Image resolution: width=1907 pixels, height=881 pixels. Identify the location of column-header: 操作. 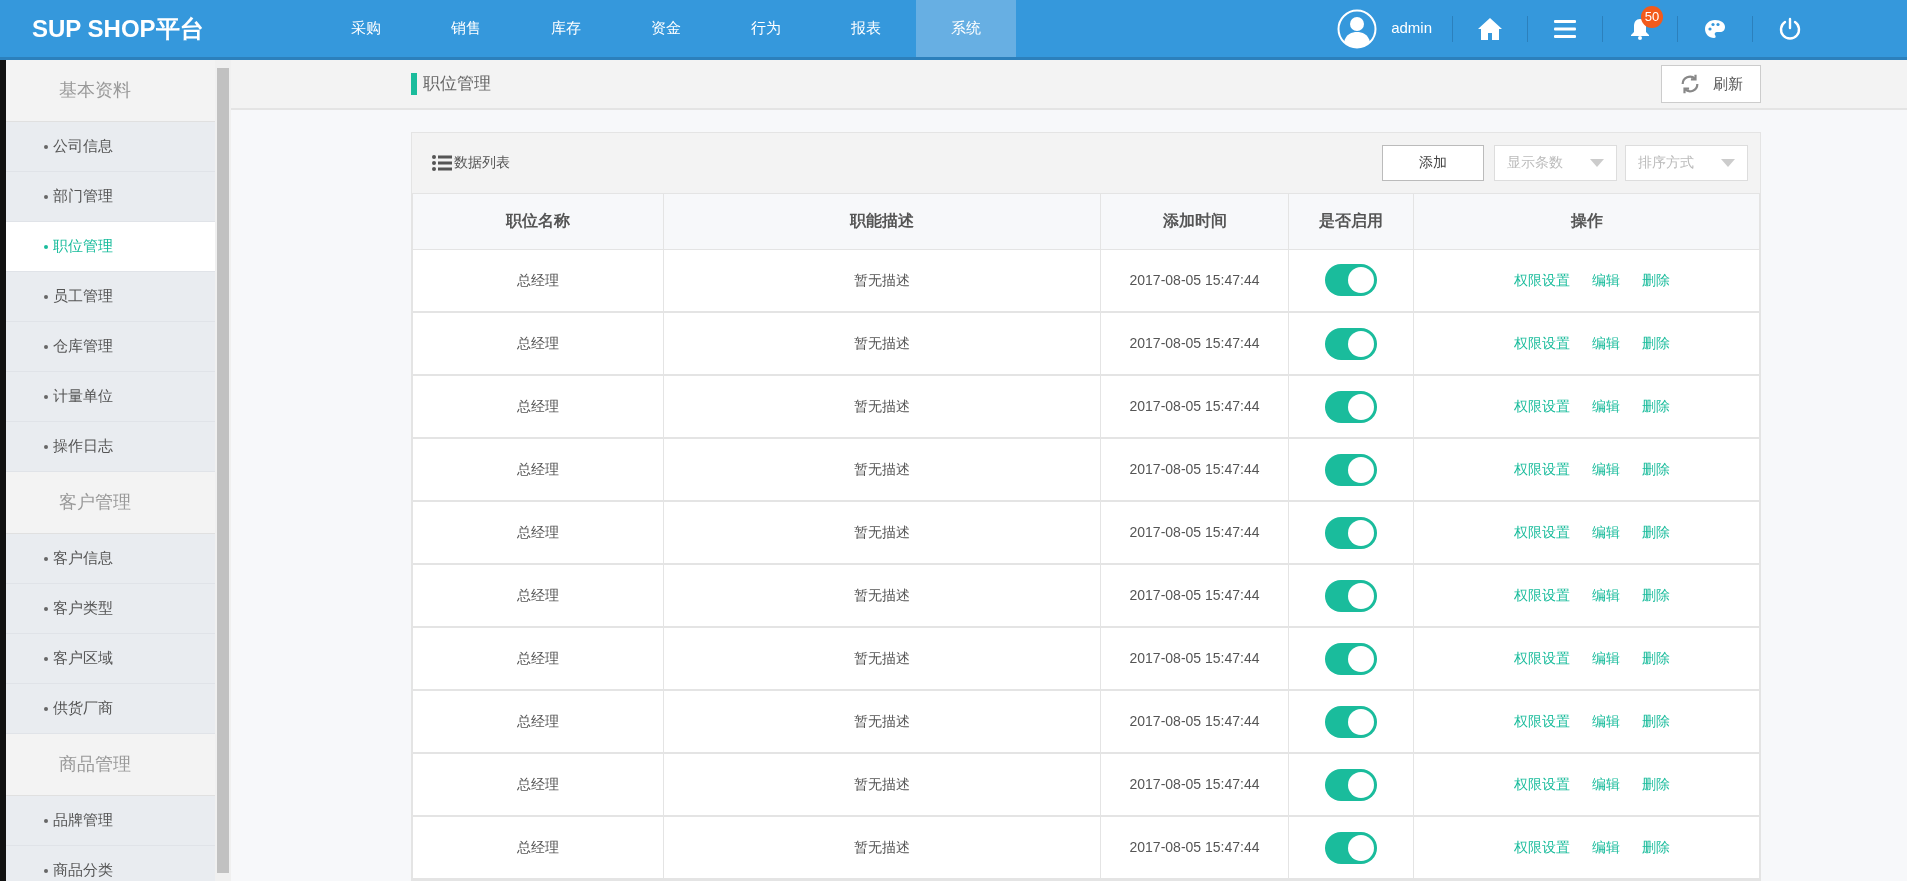
(1586, 221).